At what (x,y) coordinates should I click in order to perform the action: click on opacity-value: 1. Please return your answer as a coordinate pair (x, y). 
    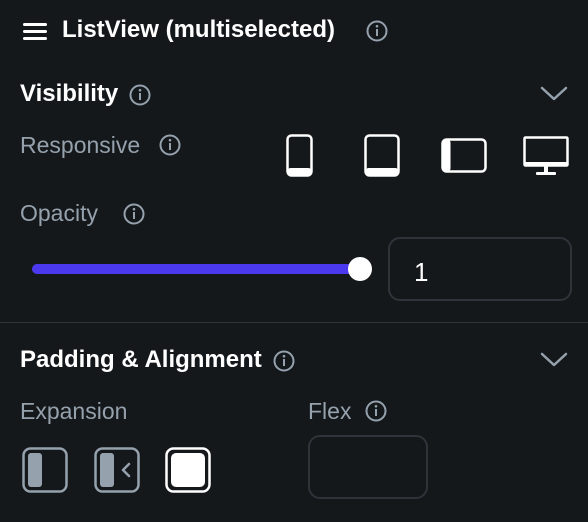
    Looking at the image, I should click on (421, 272).